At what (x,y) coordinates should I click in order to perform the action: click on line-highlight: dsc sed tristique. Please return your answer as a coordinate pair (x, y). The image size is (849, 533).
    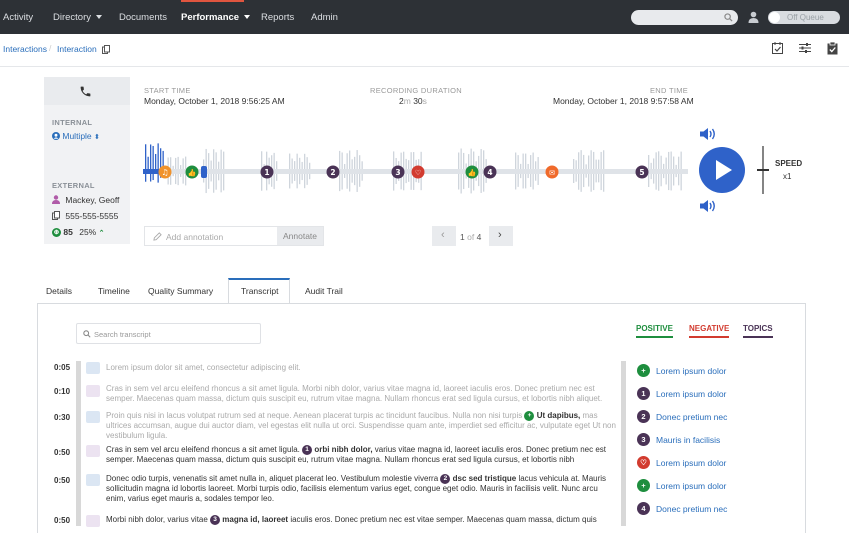
    Looking at the image, I should click on (485, 478).